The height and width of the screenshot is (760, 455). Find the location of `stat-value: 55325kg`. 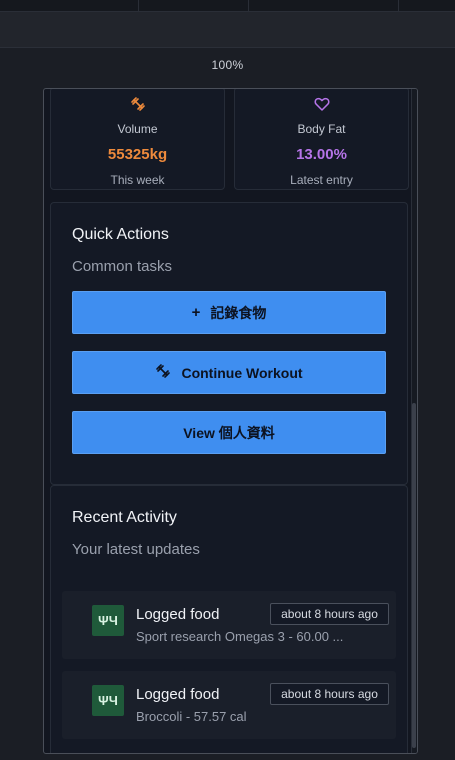

stat-value: 55325kg is located at coordinates (137, 154).